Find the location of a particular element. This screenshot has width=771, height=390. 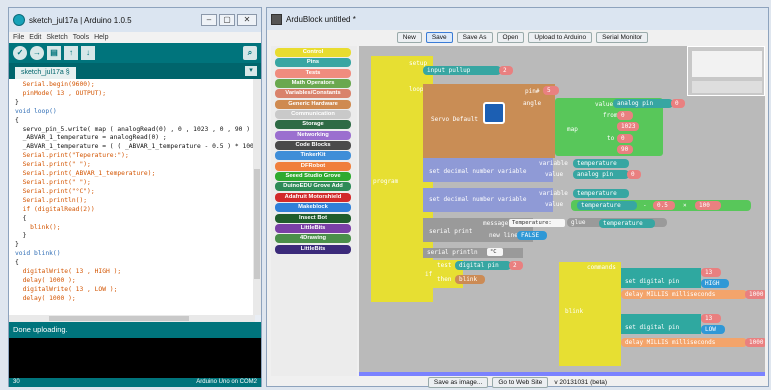

canvas-minimap is located at coordinates (726, 71).